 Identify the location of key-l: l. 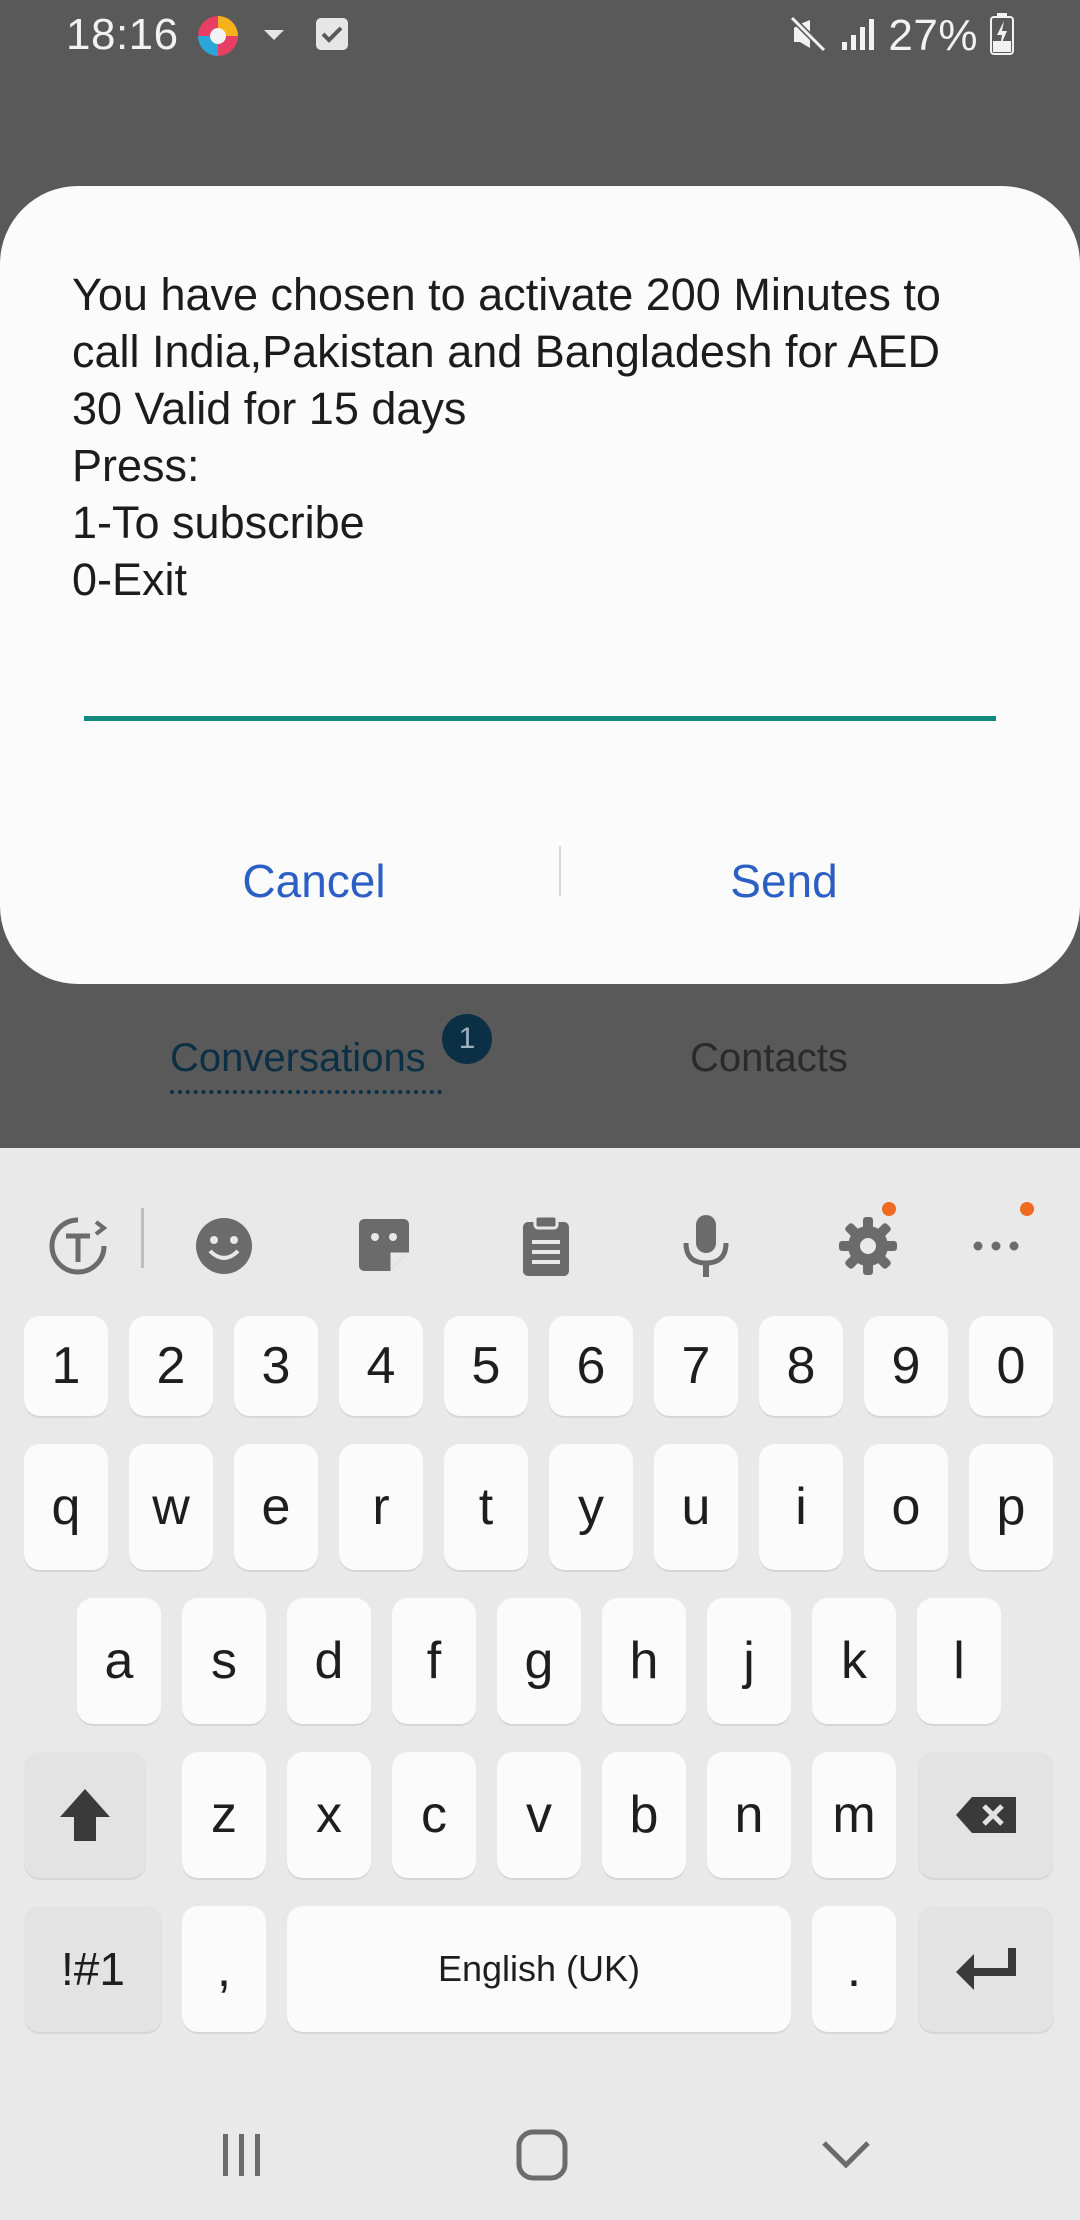
(959, 1661).